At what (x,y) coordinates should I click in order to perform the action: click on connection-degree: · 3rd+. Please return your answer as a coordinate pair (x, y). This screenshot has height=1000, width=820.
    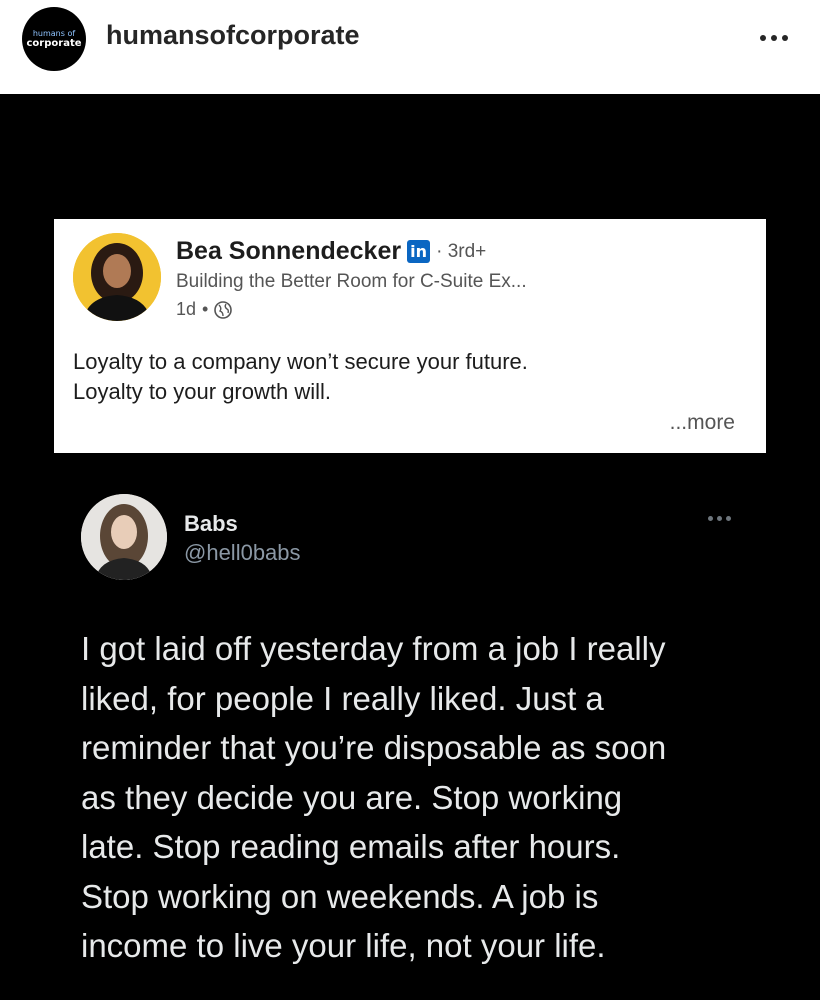
    Looking at the image, I should click on (461, 251).